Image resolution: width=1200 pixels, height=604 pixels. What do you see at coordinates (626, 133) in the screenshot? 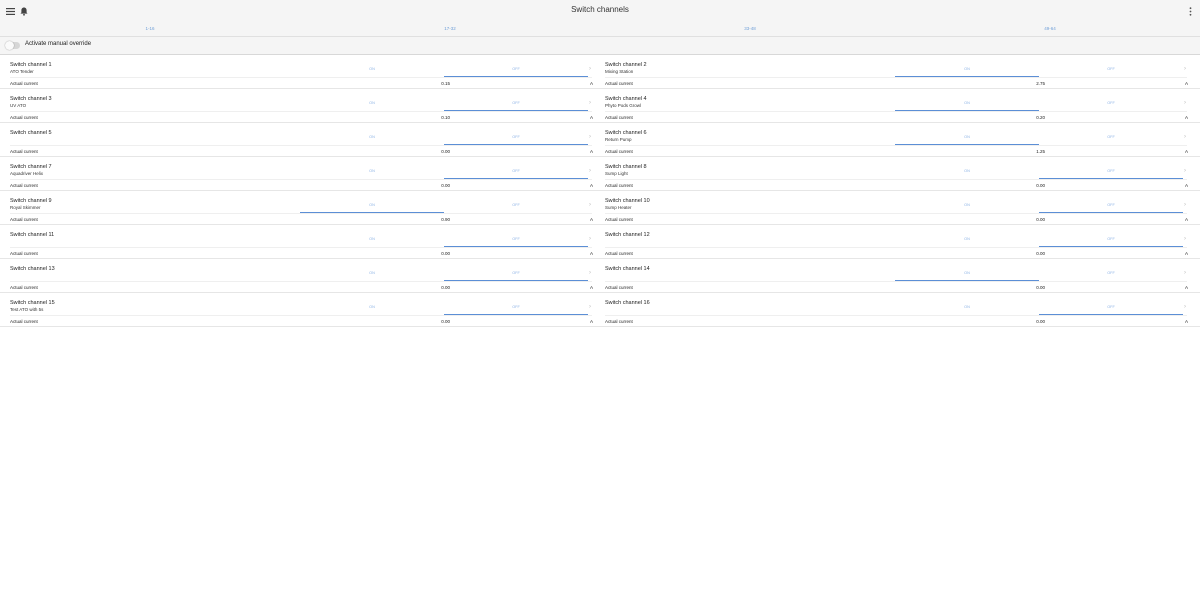
I see `channel-name: Switch channel 6` at bounding box center [626, 133].